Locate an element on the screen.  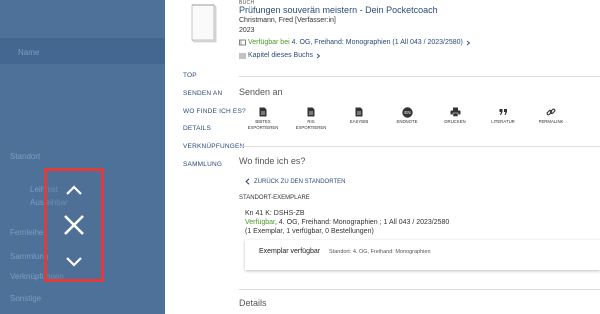
nav-top: TOP is located at coordinates (214, 75).